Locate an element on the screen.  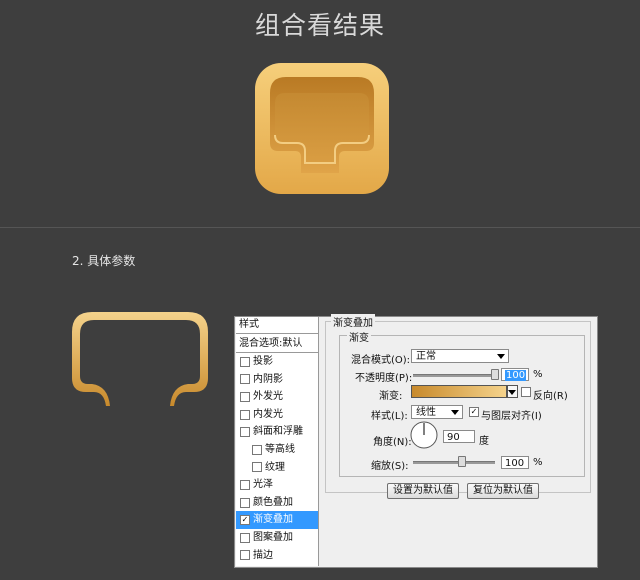
opacity-input: 100 is located at coordinates (515, 374).